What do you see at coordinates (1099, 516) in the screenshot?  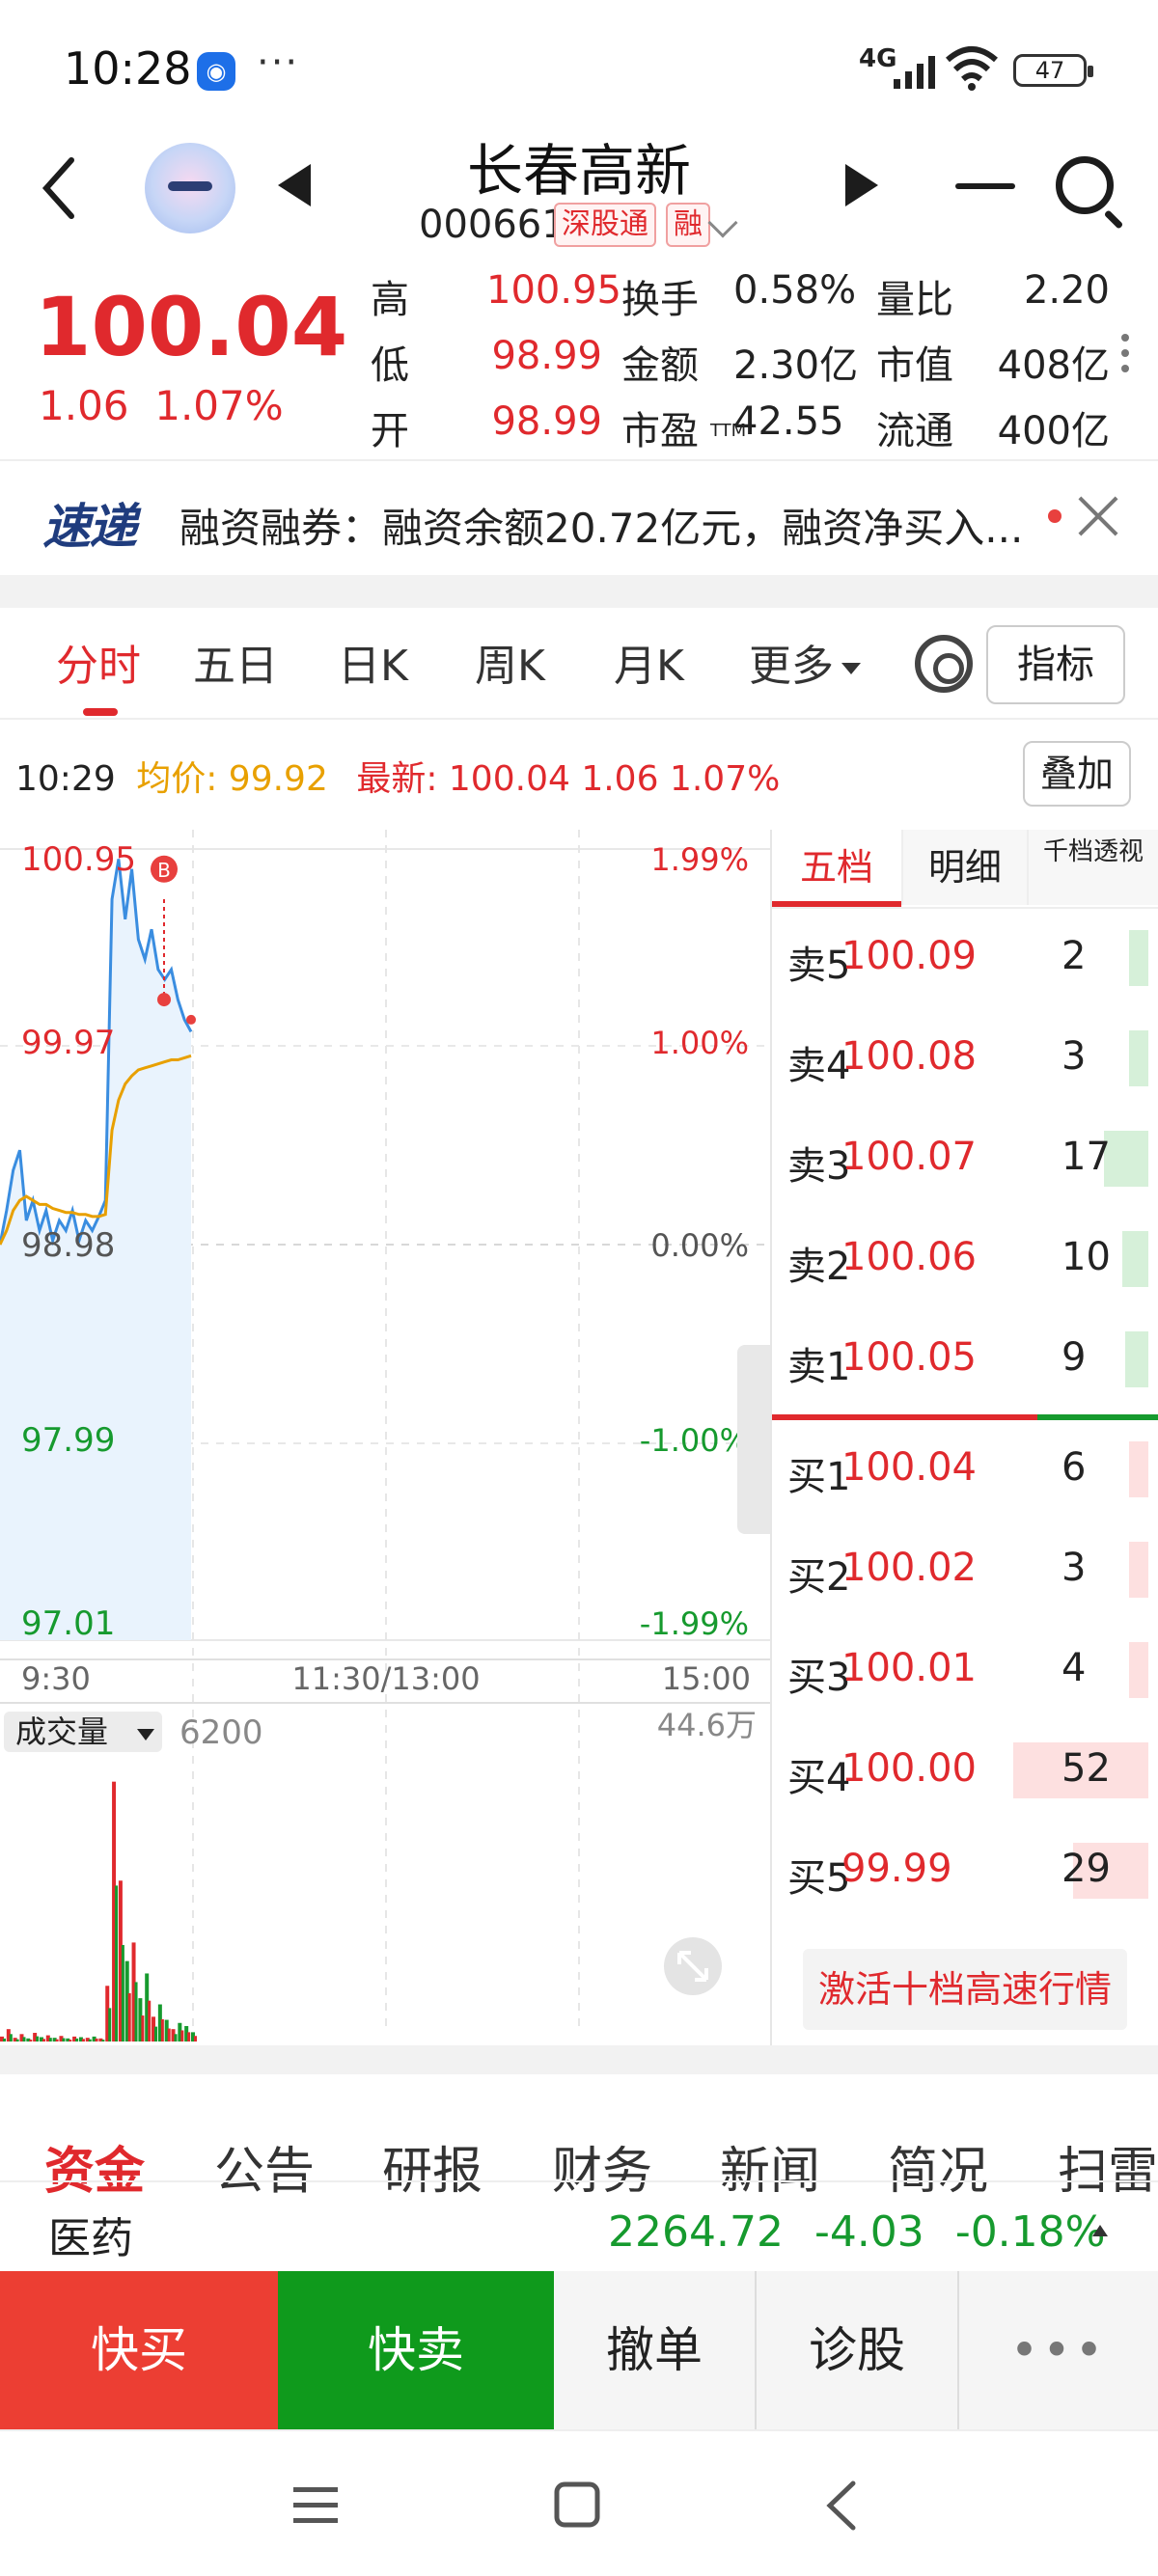 I see `close-icon` at bounding box center [1099, 516].